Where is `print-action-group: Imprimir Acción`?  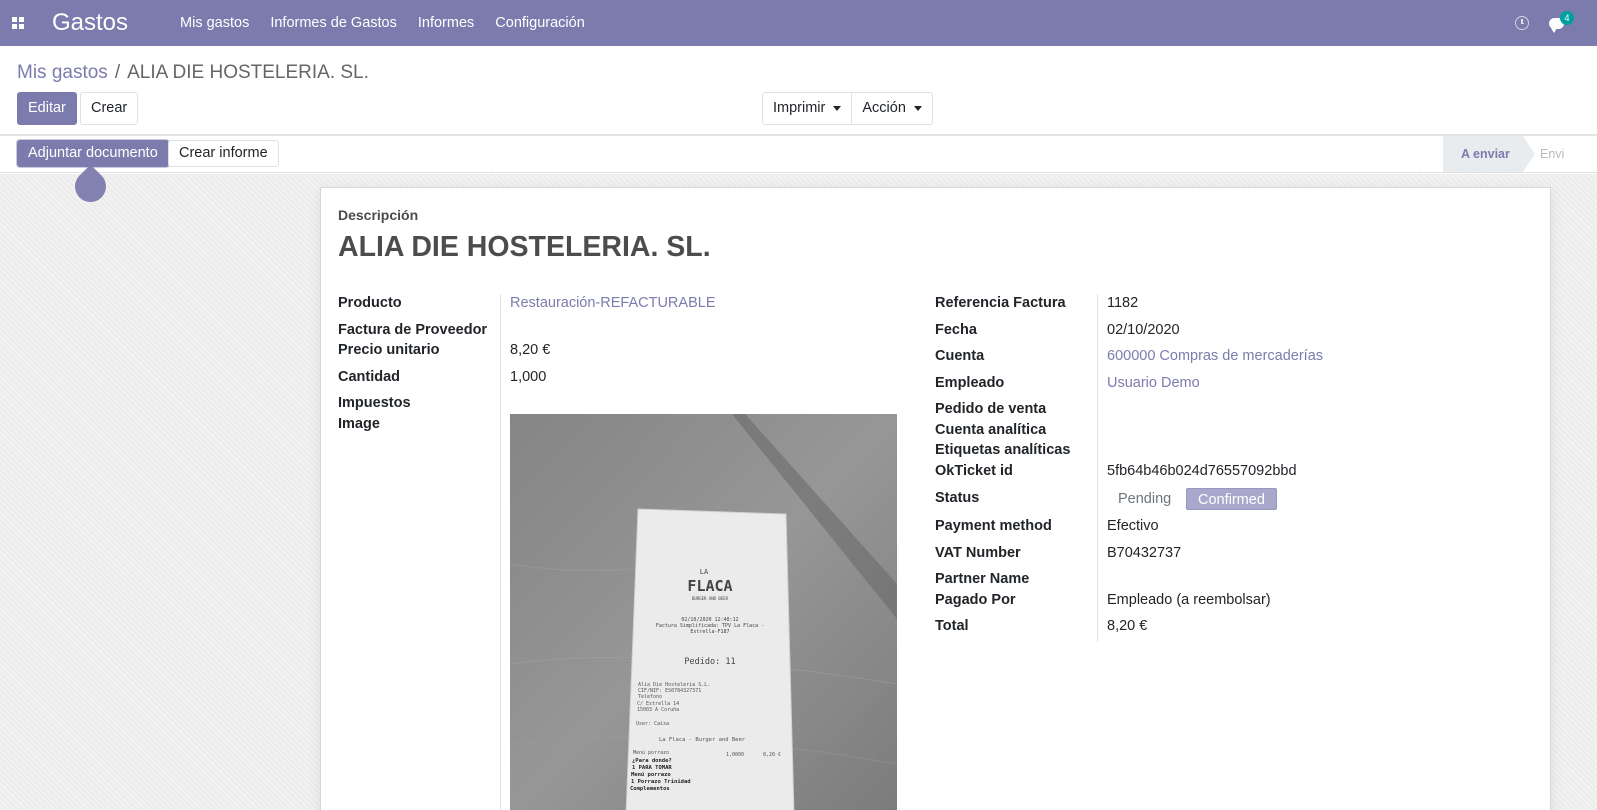 print-action-group: Imprimir Acción is located at coordinates (847, 108).